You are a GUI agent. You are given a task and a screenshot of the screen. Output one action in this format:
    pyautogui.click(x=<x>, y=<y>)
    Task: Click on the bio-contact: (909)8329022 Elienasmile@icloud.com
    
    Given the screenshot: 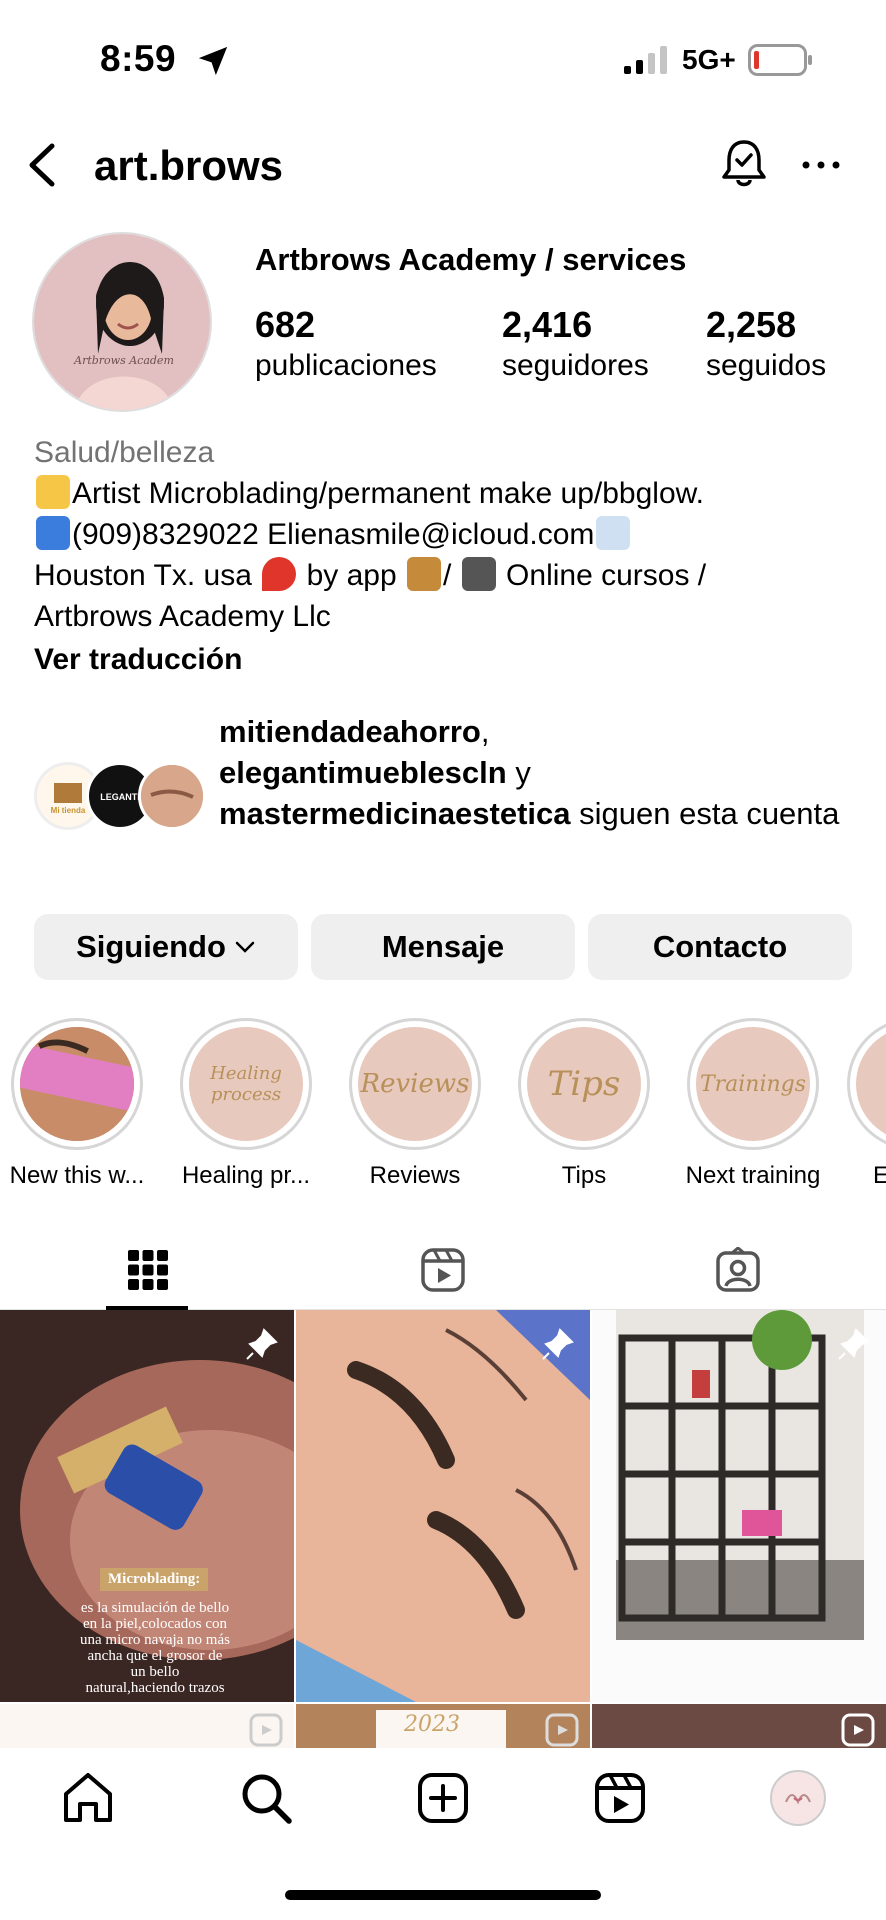 What is the action you would take?
    pyautogui.click(x=333, y=534)
    